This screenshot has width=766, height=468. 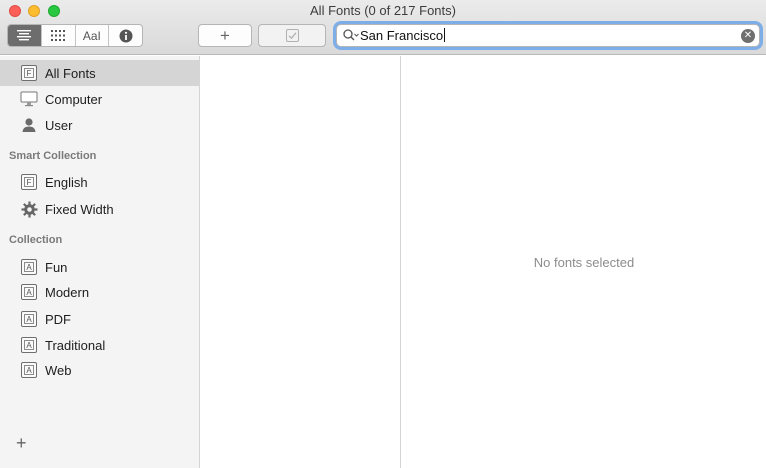 I want to click on info-view-button, so click(x=125, y=35).